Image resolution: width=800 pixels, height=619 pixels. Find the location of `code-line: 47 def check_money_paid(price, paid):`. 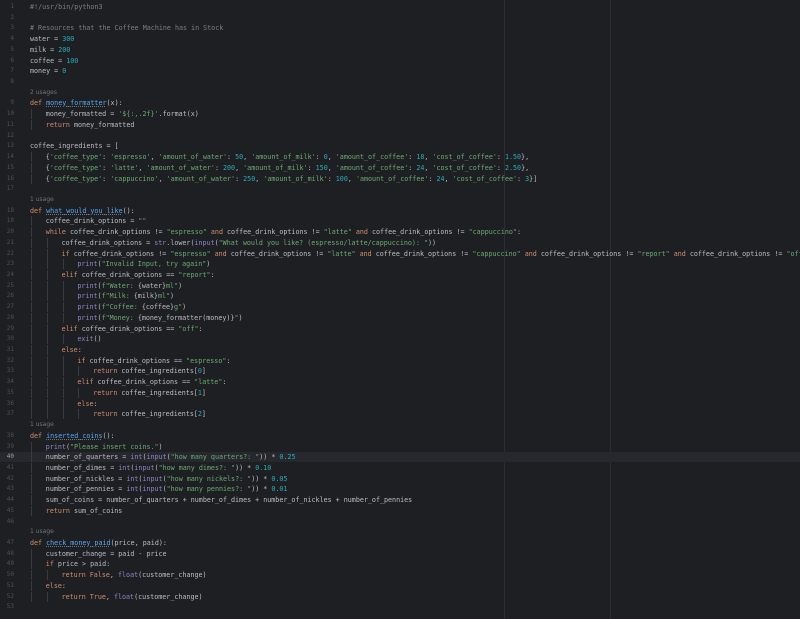

code-line: 47 def check_money_paid(price, paid): is located at coordinates (400, 543).